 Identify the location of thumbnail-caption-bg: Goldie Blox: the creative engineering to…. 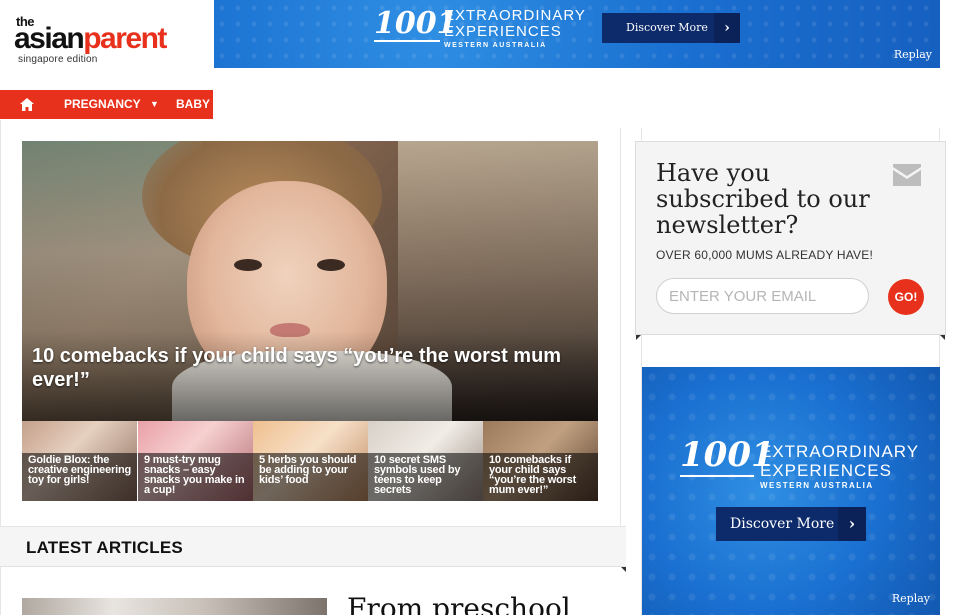
(79, 477).